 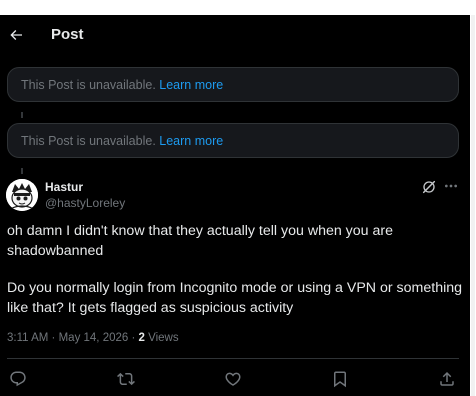 I want to click on bookmark-button, so click(x=340, y=379).